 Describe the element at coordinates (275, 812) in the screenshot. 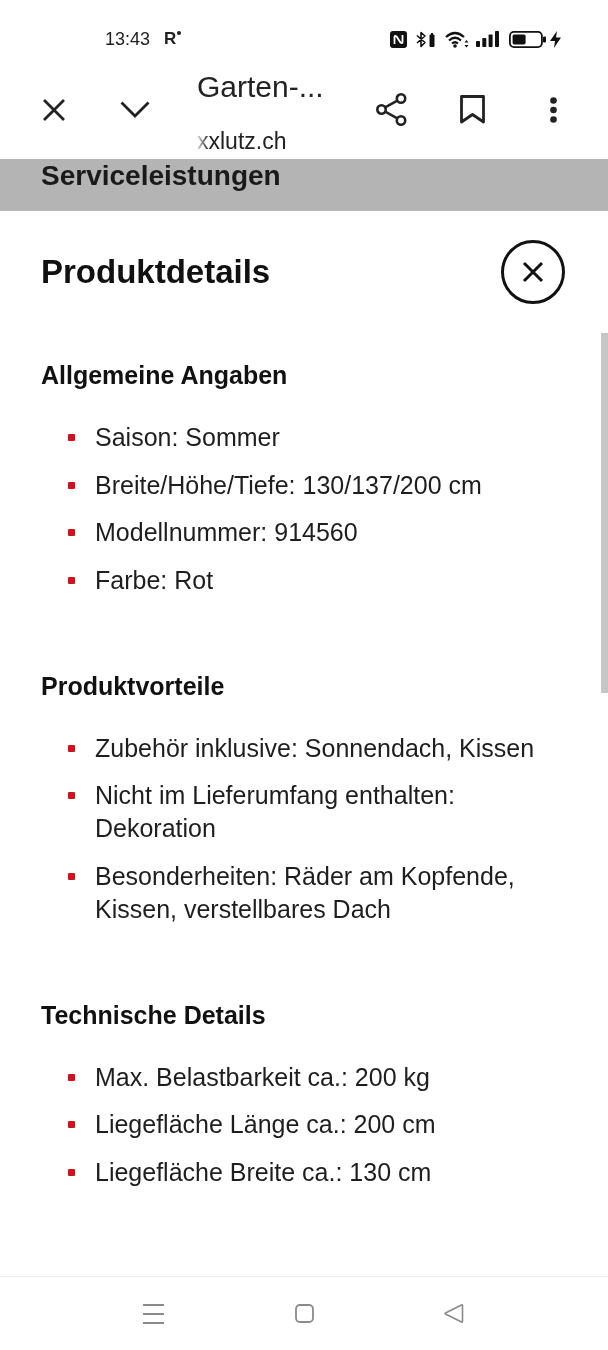

I see `list-item: Nicht im Lieferumfang enthalten: Dekoration` at that location.